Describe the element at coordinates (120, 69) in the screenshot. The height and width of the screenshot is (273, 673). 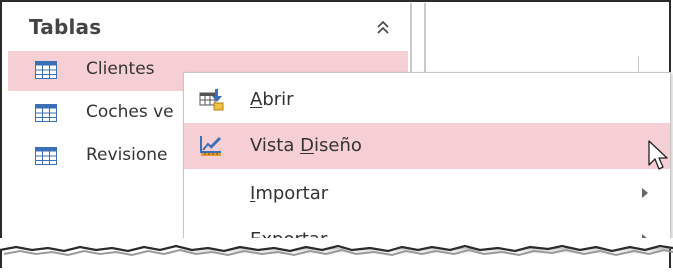
I see `nav-item-label: Clientes` at that location.